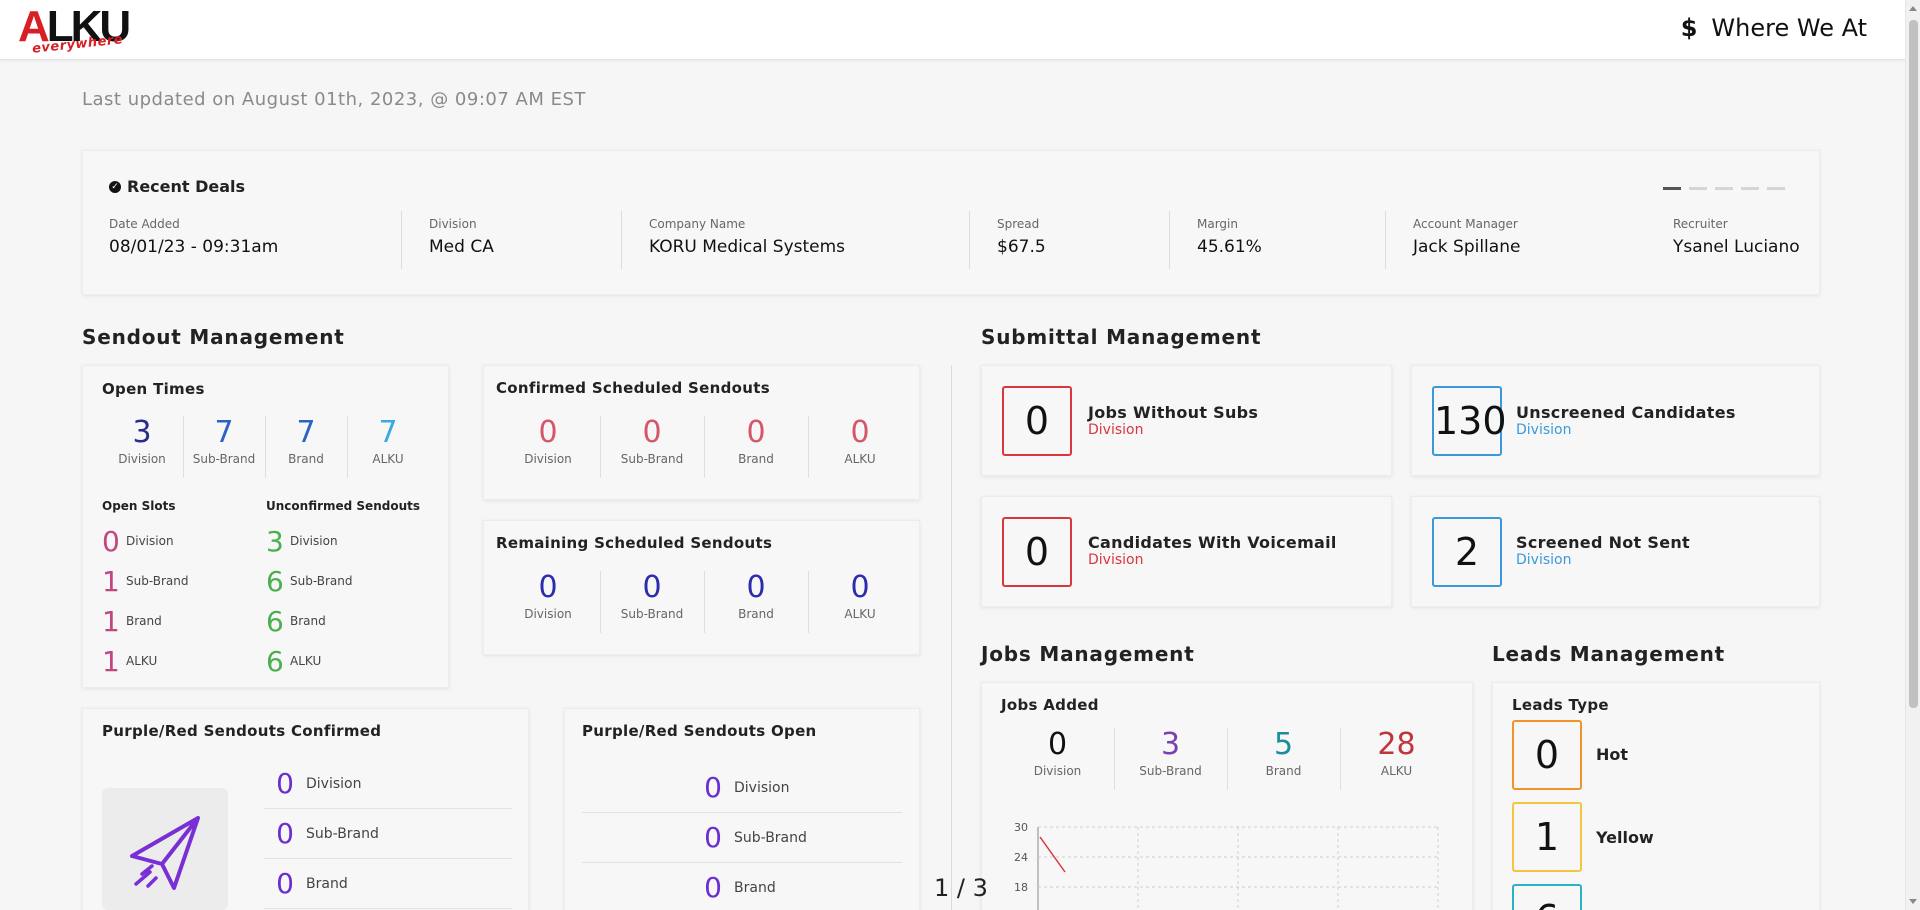  I want to click on deal-company-name: Company Name KORU Medical Systems, so click(747, 237).